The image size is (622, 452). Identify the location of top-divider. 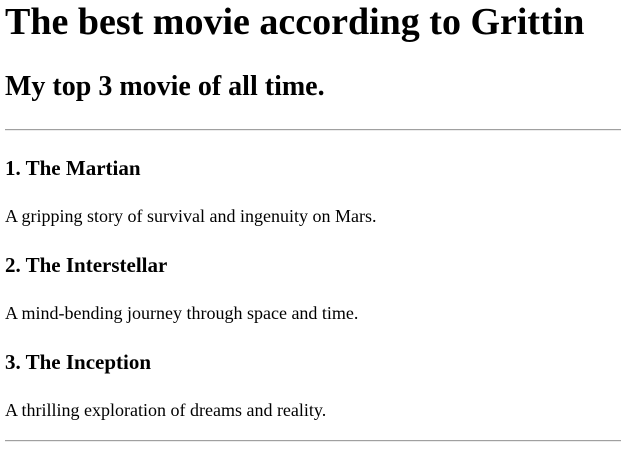
(313, 130).